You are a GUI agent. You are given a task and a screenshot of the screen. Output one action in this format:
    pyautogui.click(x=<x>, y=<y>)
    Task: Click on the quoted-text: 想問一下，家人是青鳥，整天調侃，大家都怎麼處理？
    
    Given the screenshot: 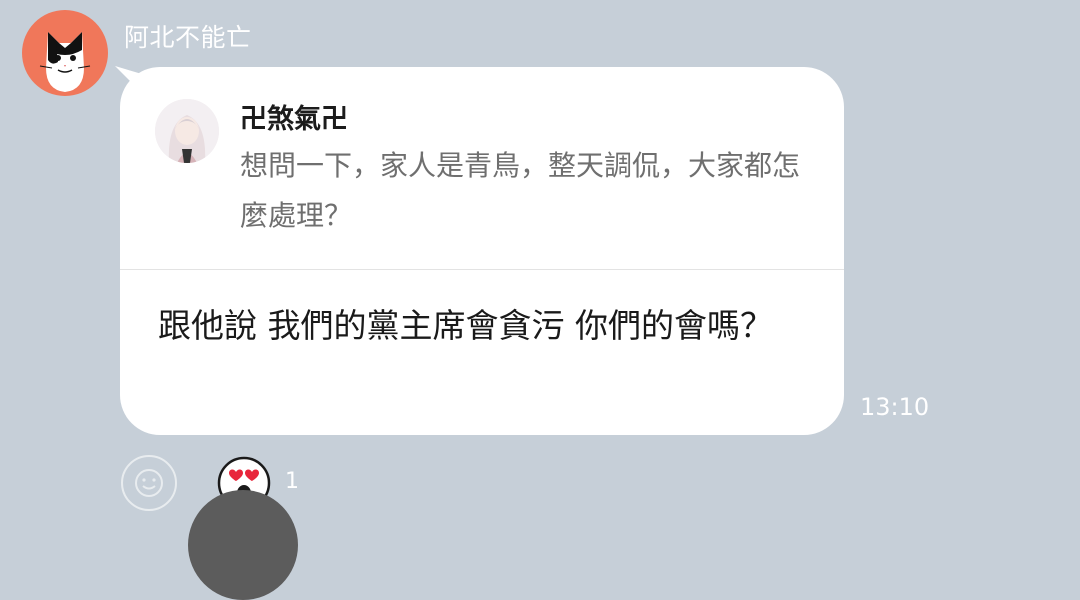 What is the action you would take?
    pyautogui.click(x=520, y=190)
    